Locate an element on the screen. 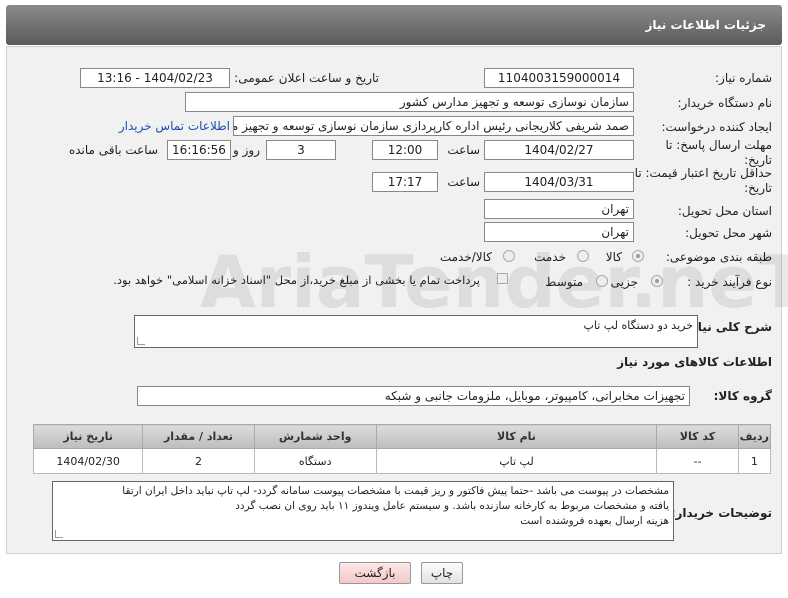  goods-group-label: گروه کالا: is located at coordinates (742, 396).